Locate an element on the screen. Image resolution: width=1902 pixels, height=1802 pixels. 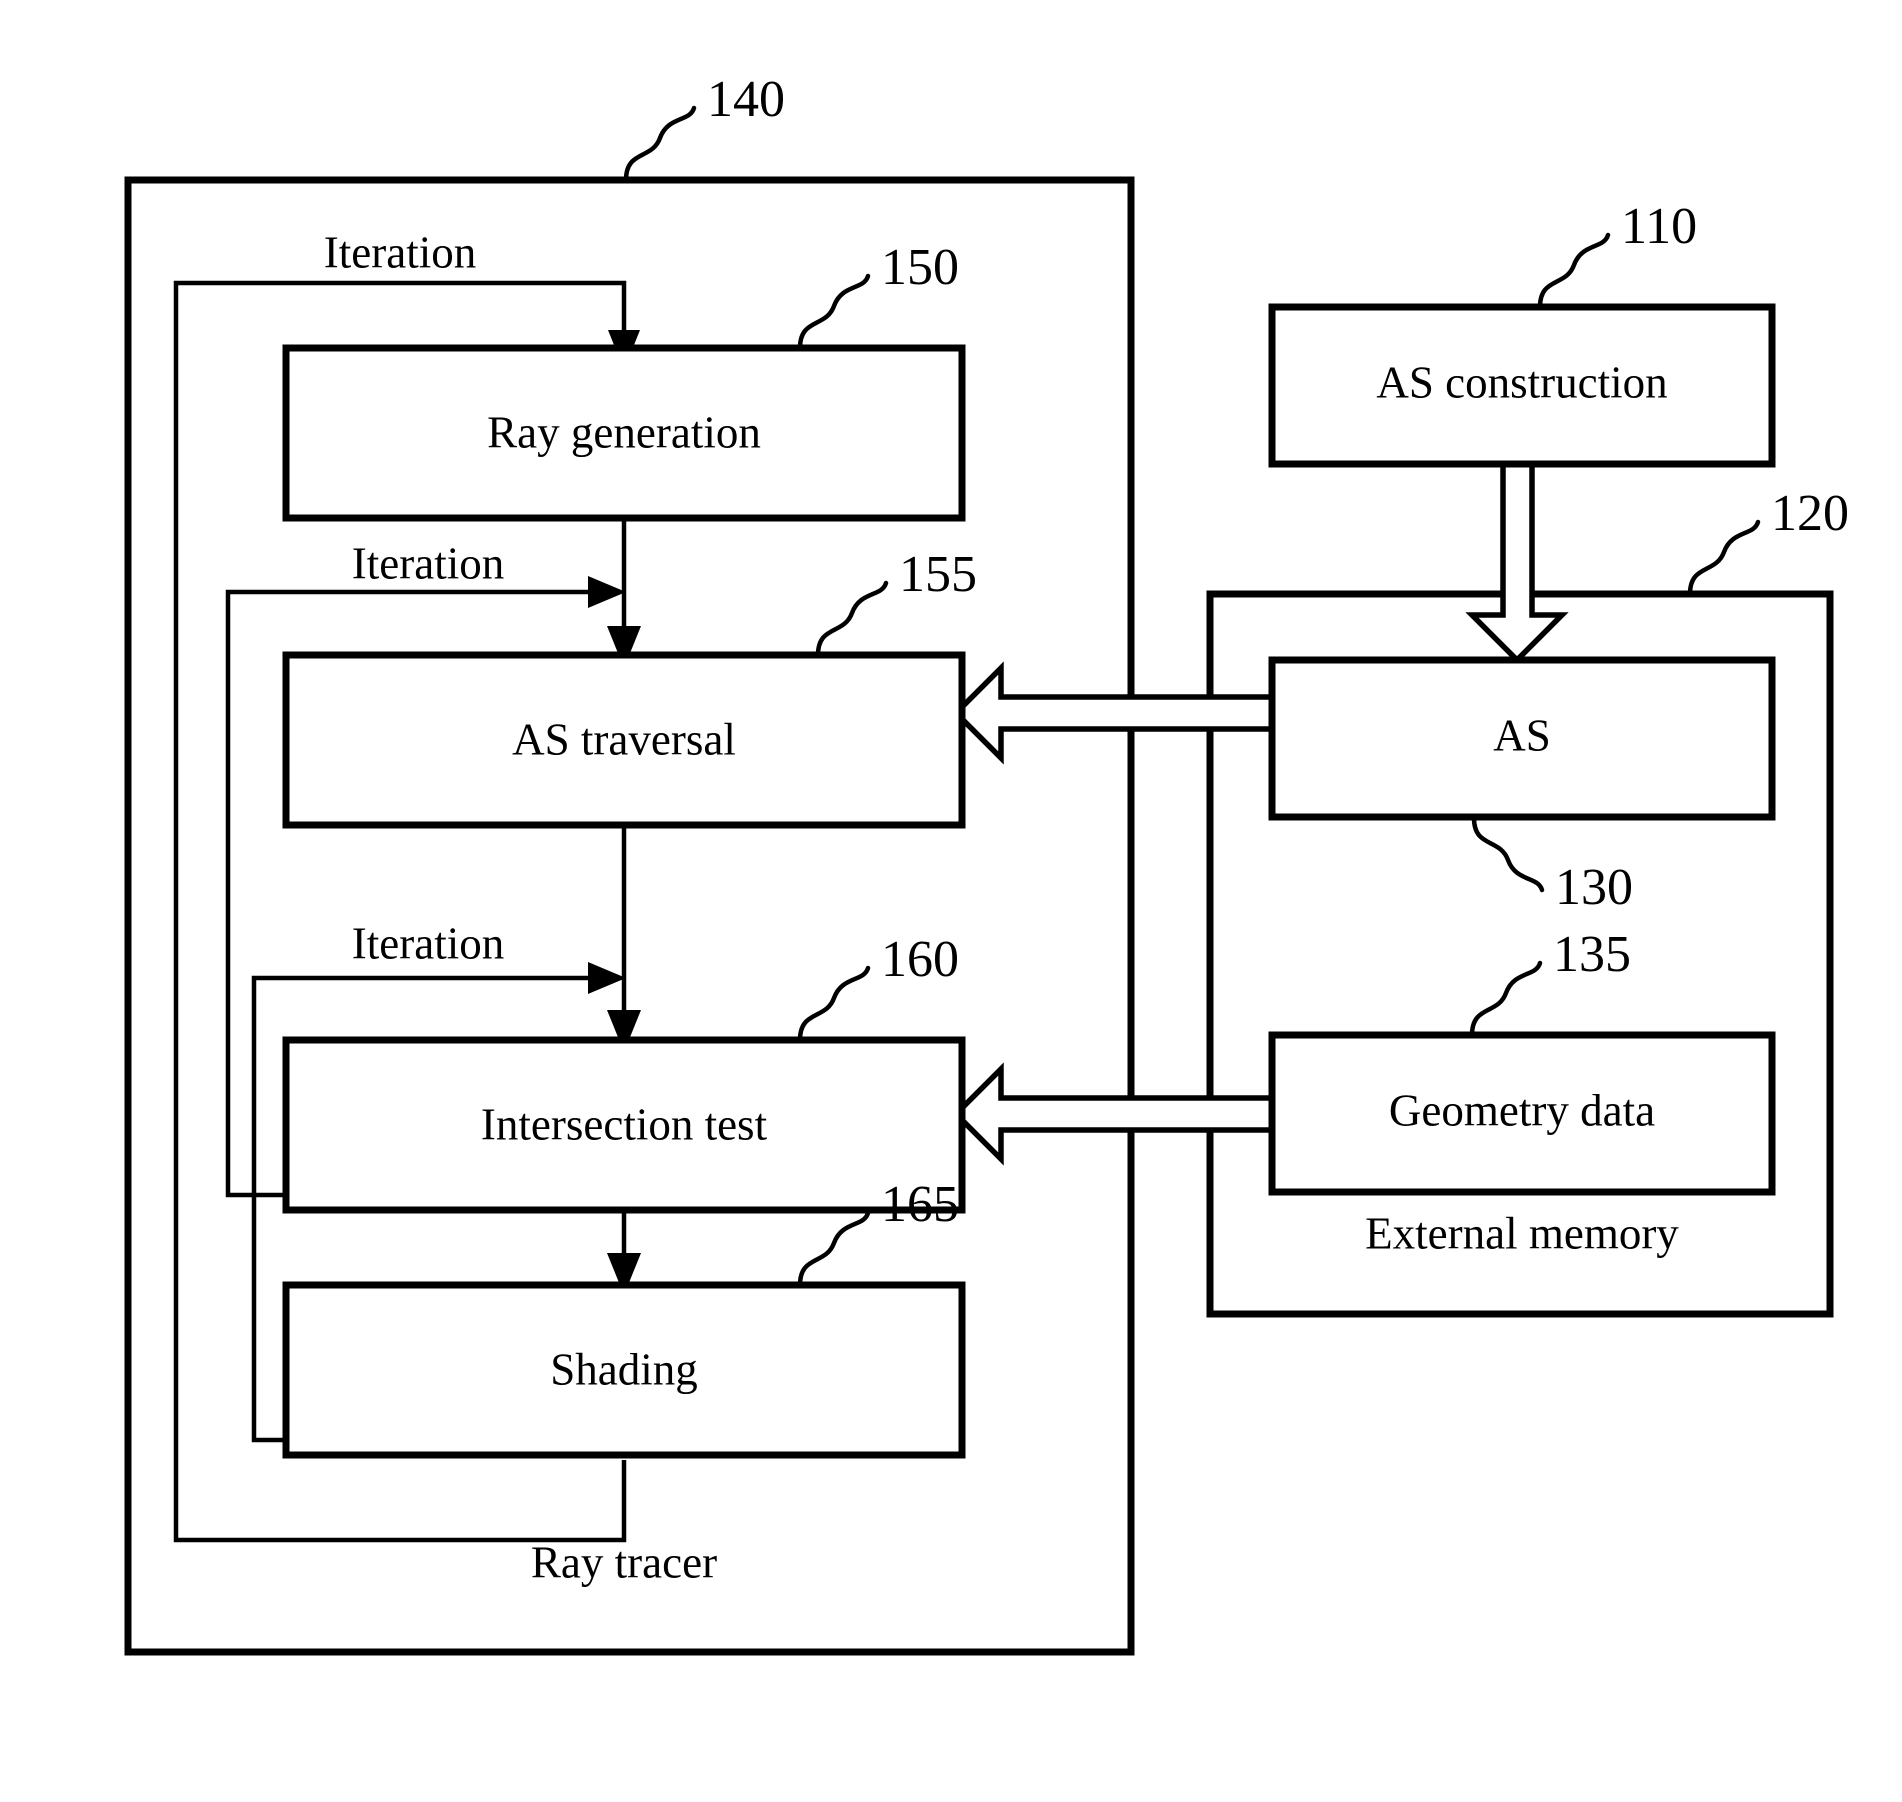
intersection-iteration-arrowhead is located at coordinates (607, 978).